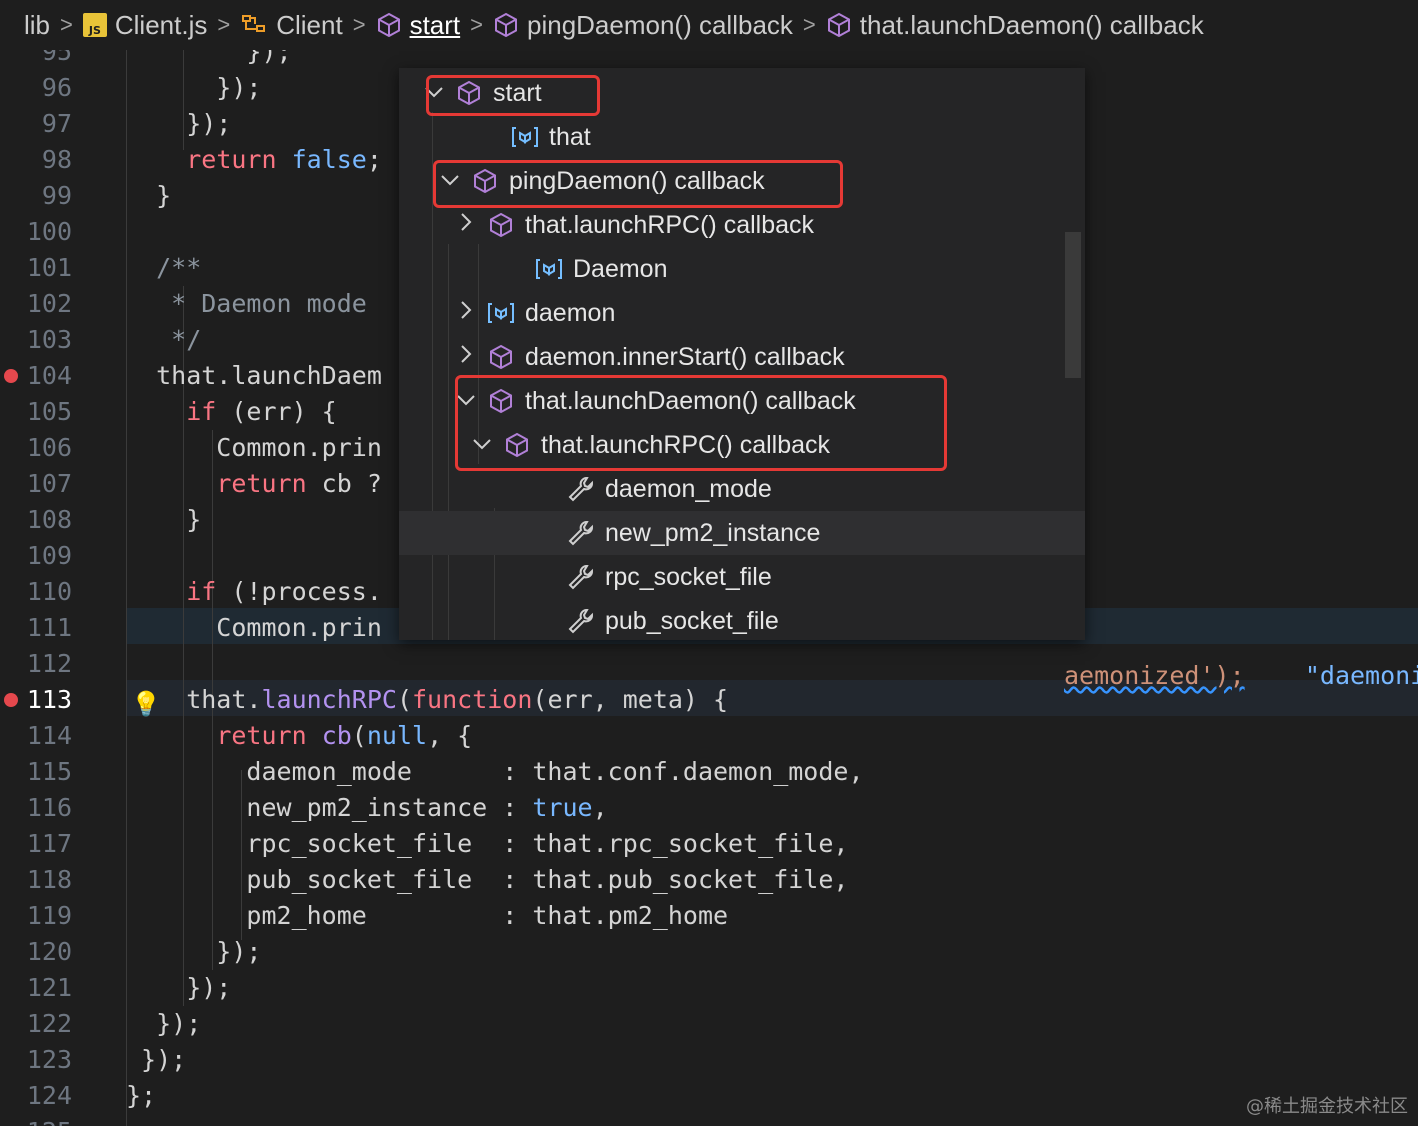  What do you see at coordinates (49, 1059) in the screenshot?
I see `line-number: 123` at bounding box center [49, 1059].